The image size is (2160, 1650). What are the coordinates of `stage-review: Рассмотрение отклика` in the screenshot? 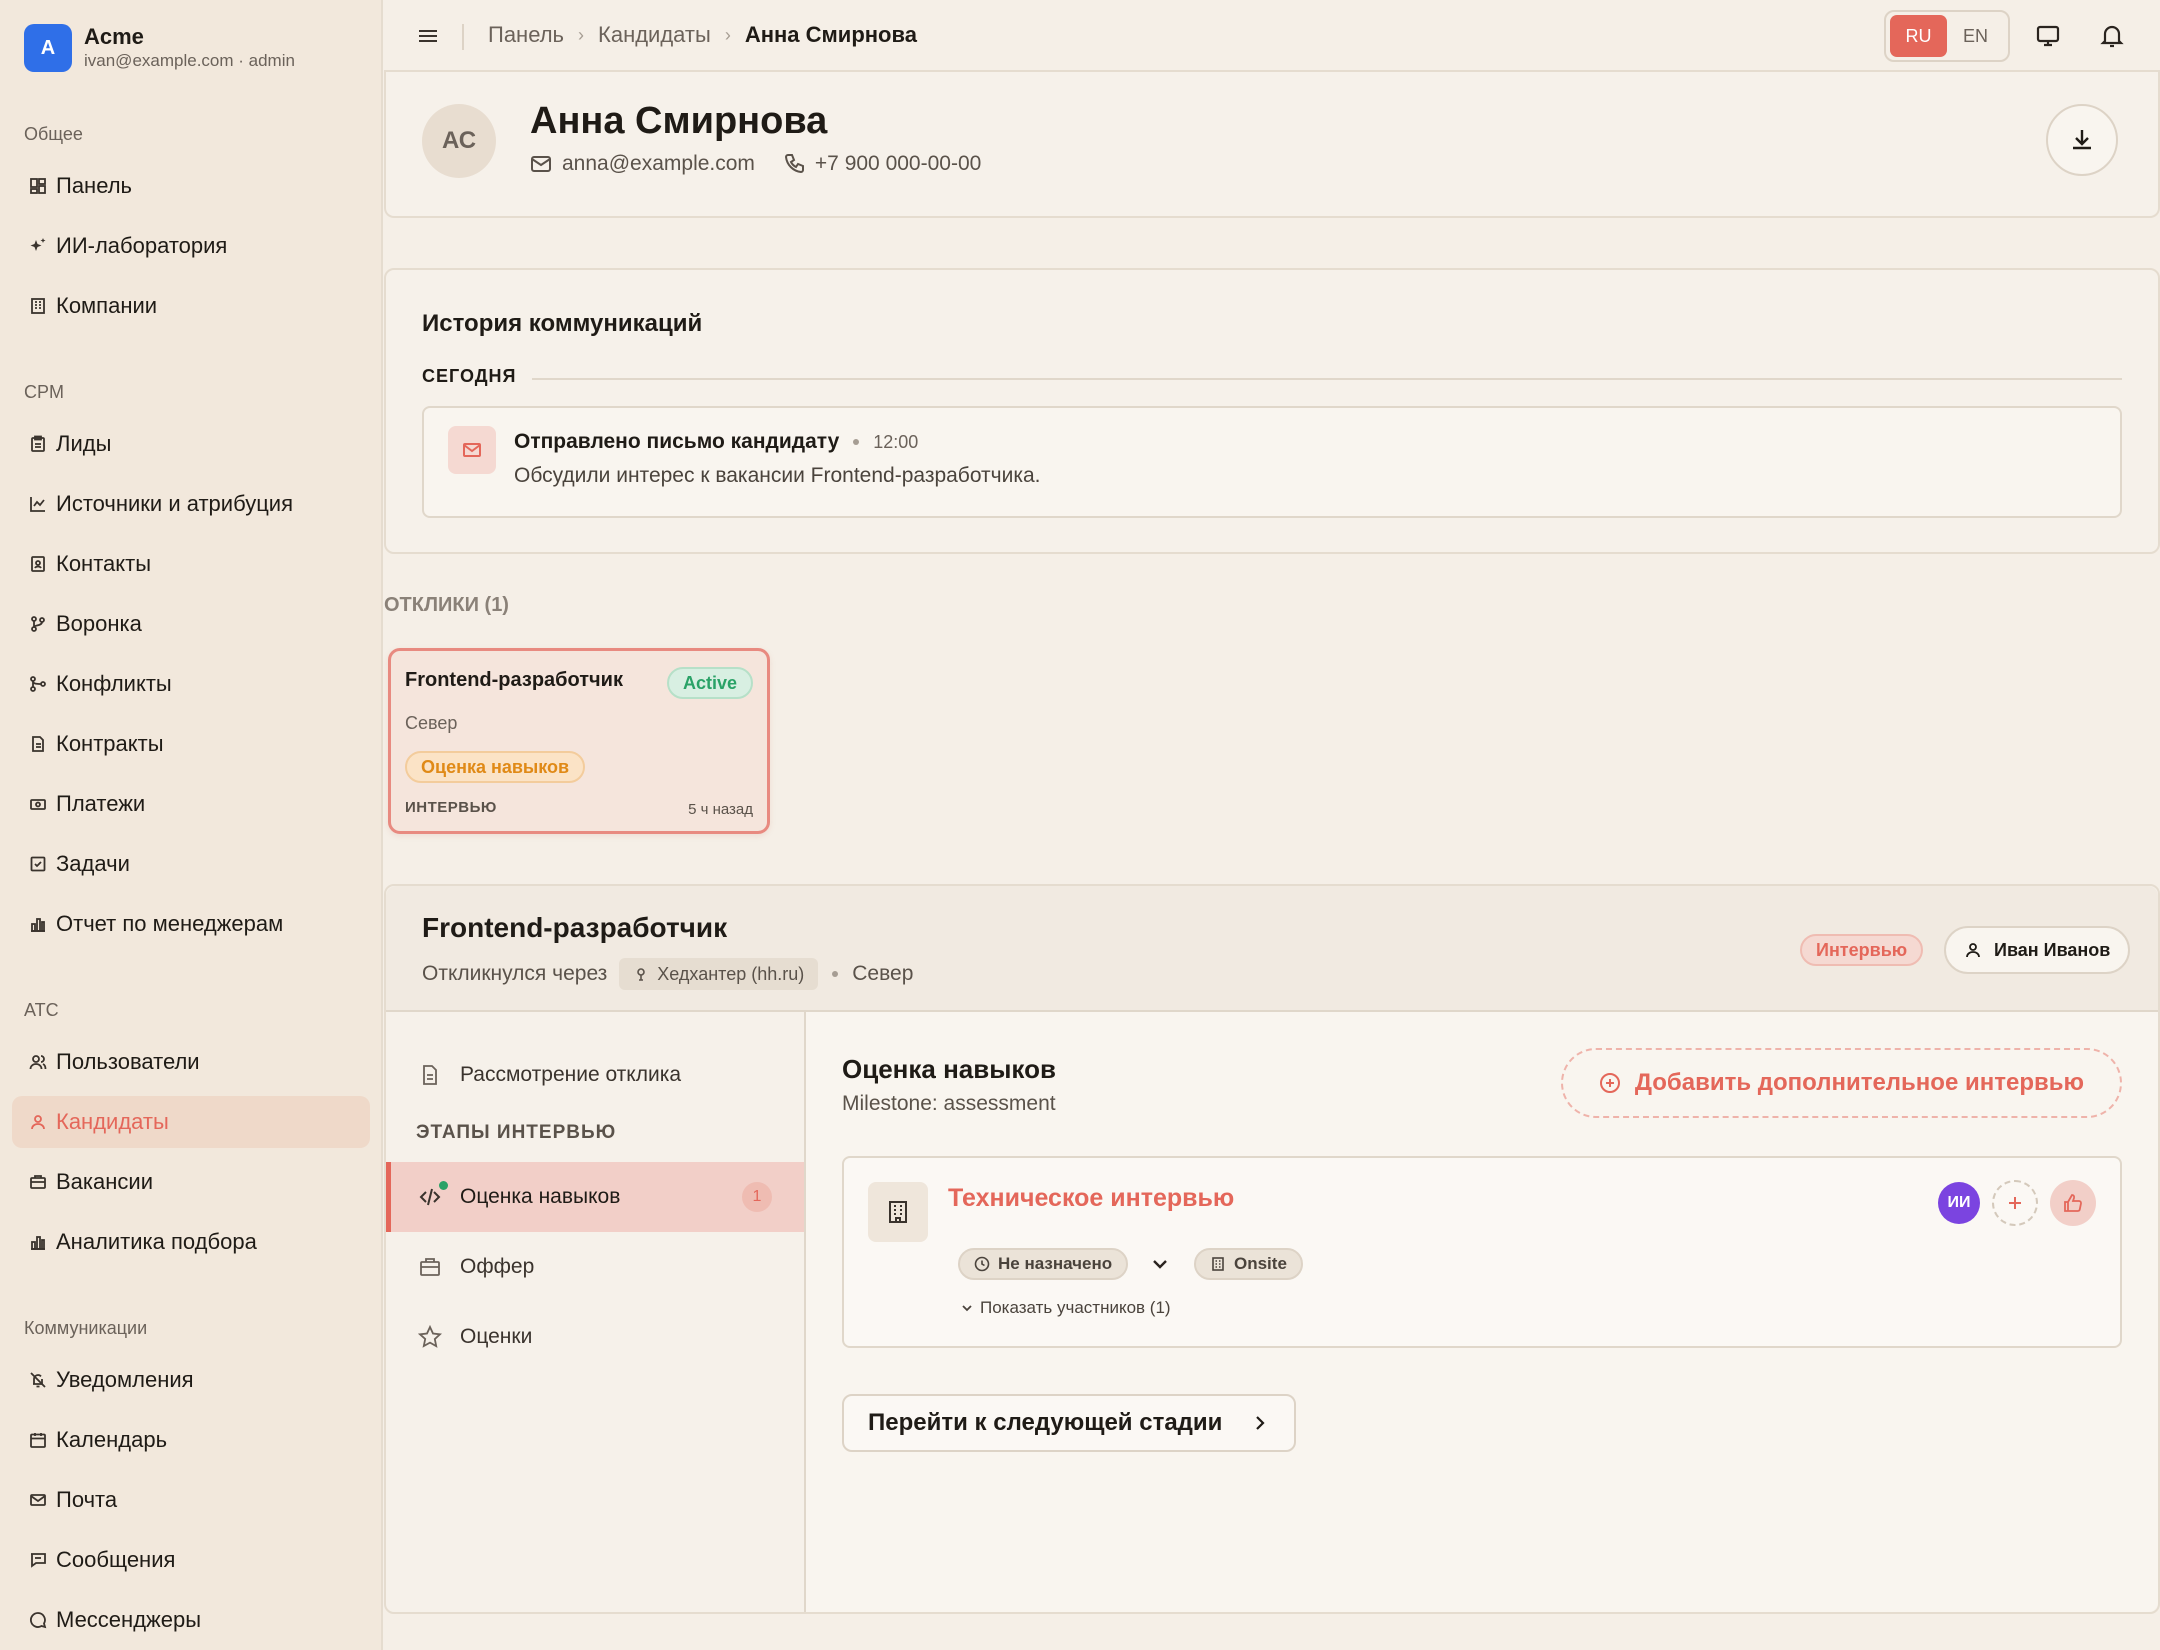 It's located at (595, 1075).